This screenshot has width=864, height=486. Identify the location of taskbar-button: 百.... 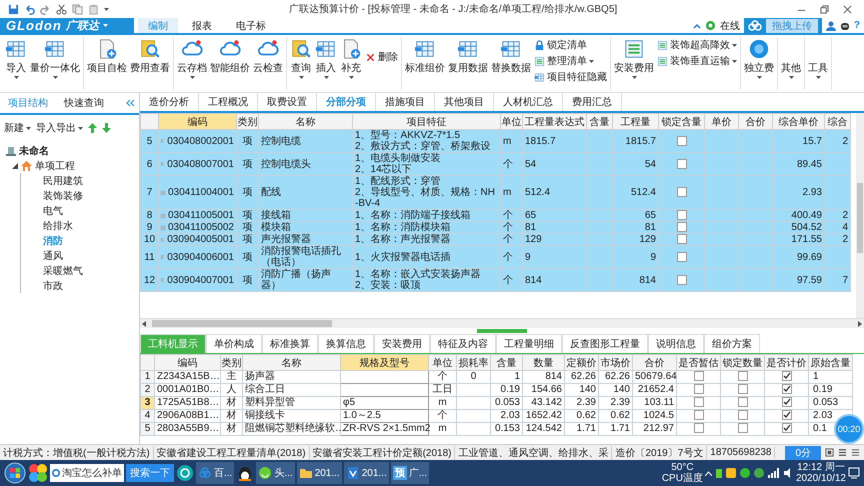
(215, 473).